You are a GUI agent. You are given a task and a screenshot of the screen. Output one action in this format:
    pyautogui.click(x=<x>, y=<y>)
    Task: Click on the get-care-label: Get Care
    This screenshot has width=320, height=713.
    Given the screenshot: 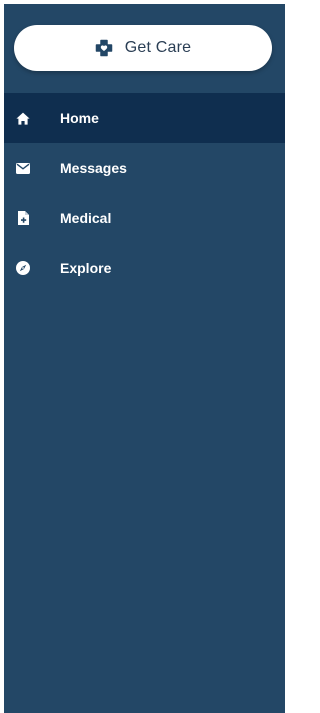 What is the action you would take?
    pyautogui.click(x=158, y=47)
    